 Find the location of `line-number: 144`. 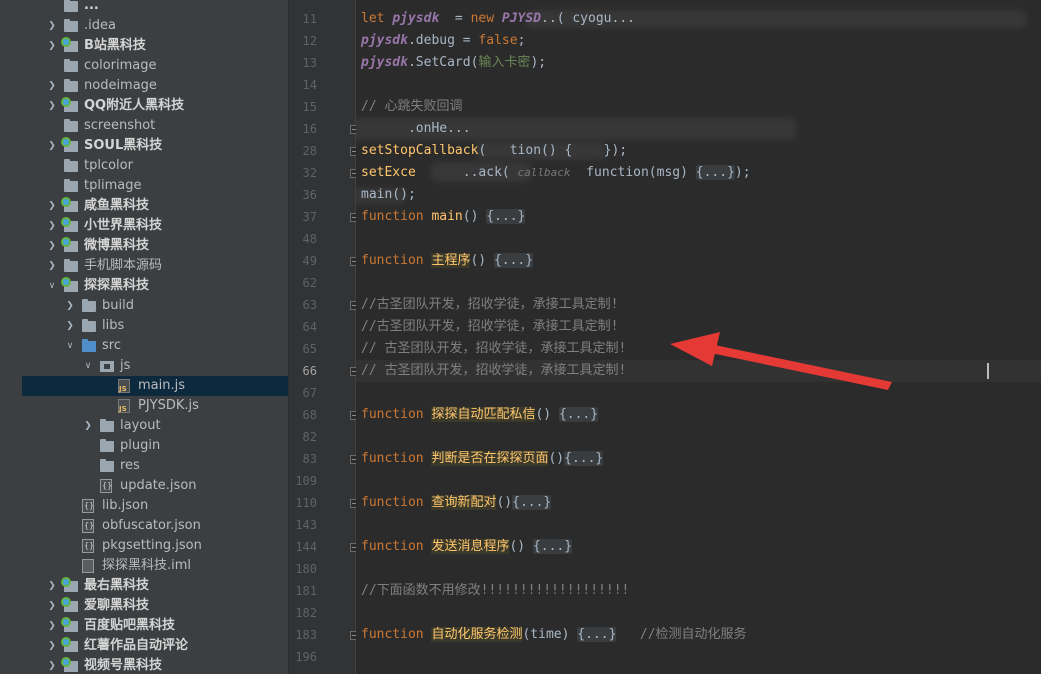

line-number: 144 is located at coordinates (306, 547).